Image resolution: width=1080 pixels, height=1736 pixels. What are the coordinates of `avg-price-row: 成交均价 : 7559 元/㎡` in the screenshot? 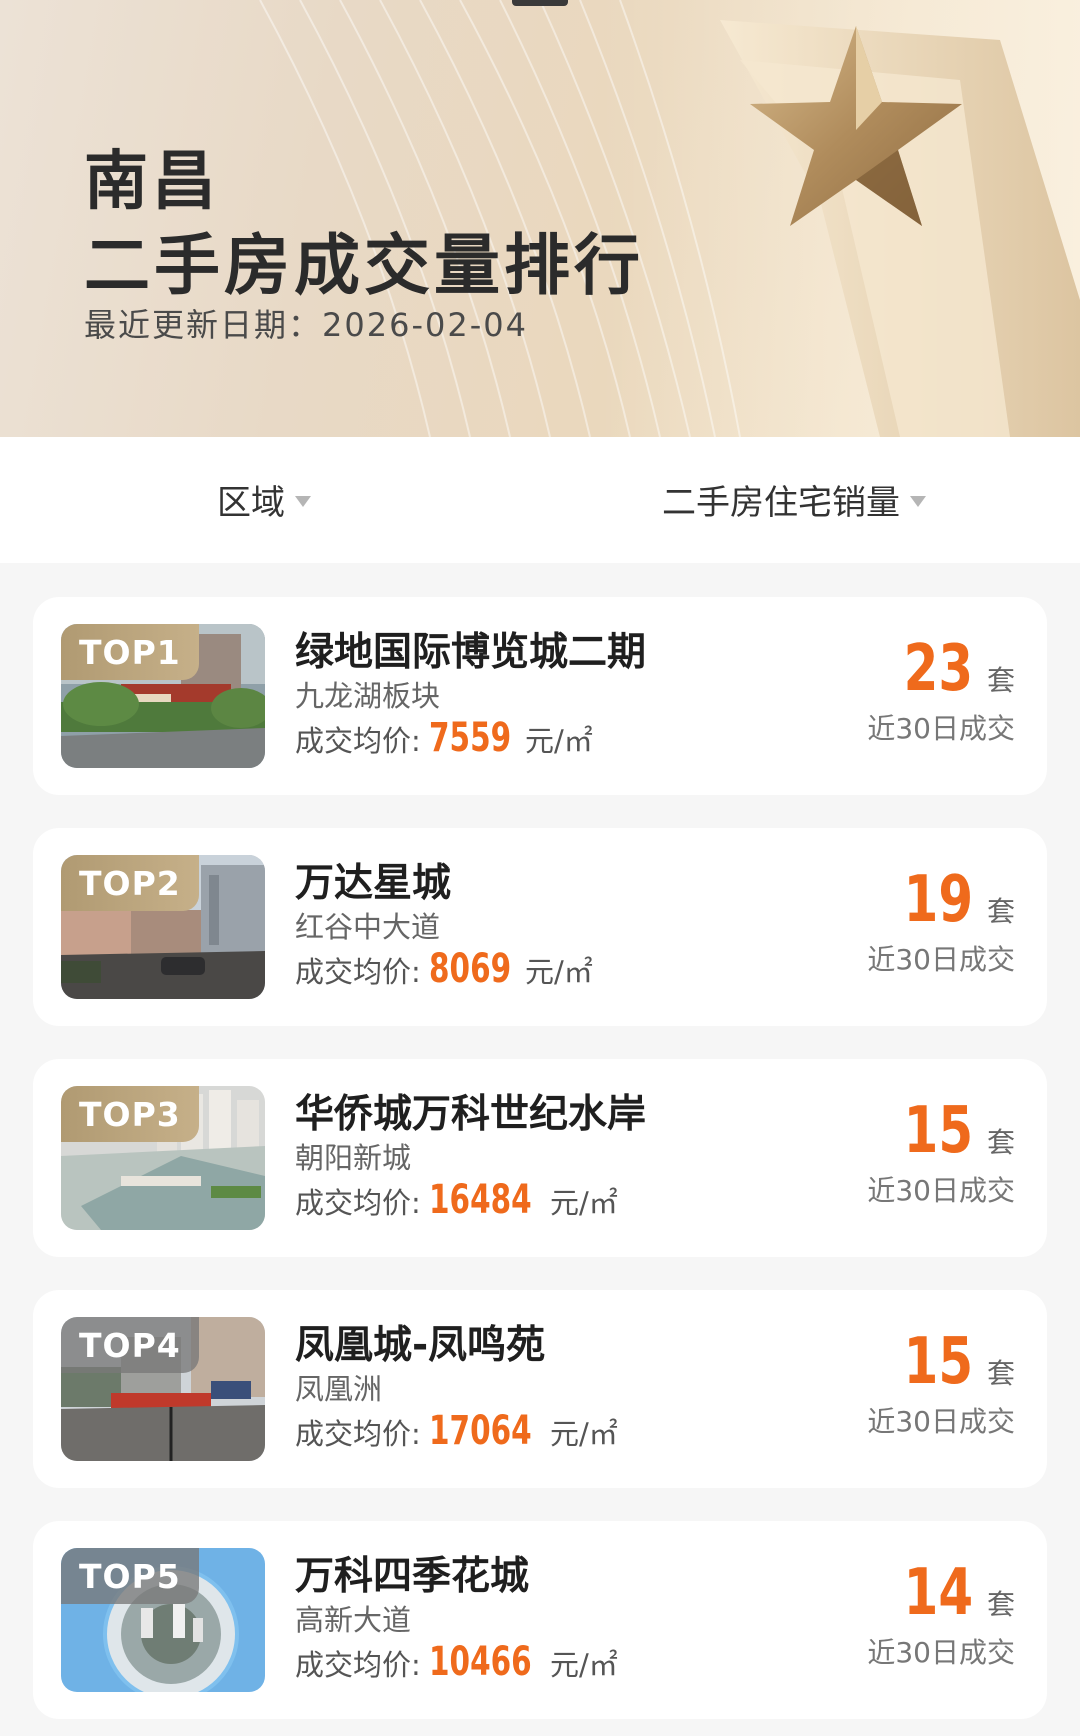 It's located at (444, 739).